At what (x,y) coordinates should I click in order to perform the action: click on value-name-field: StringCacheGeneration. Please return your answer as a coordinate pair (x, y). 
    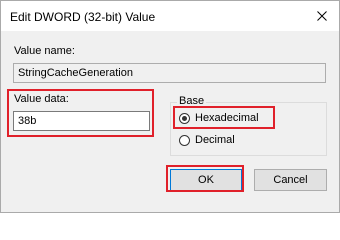
    Looking at the image, I should click on (169, 73).